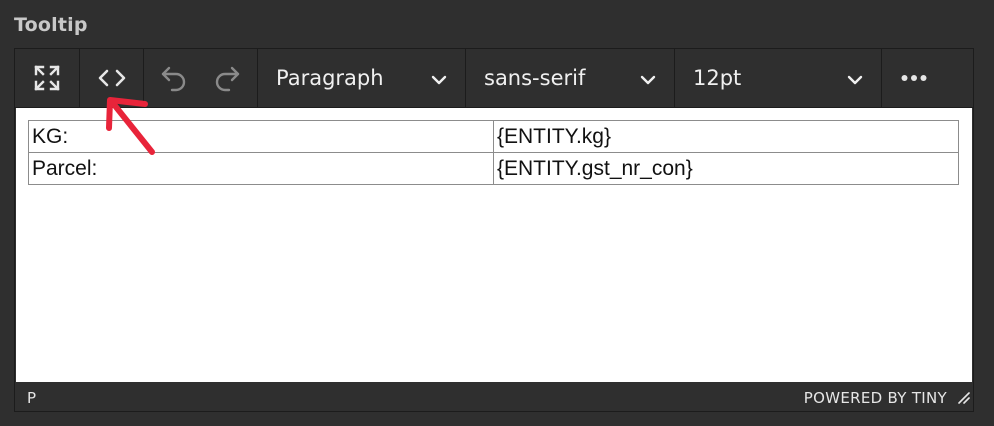 The width and height of the screenshot is (994, 426). What do you see at coordinates (717, 78) in the screenshot?
I see `font-size-value: 12pt` at bounding box center [717, 78].